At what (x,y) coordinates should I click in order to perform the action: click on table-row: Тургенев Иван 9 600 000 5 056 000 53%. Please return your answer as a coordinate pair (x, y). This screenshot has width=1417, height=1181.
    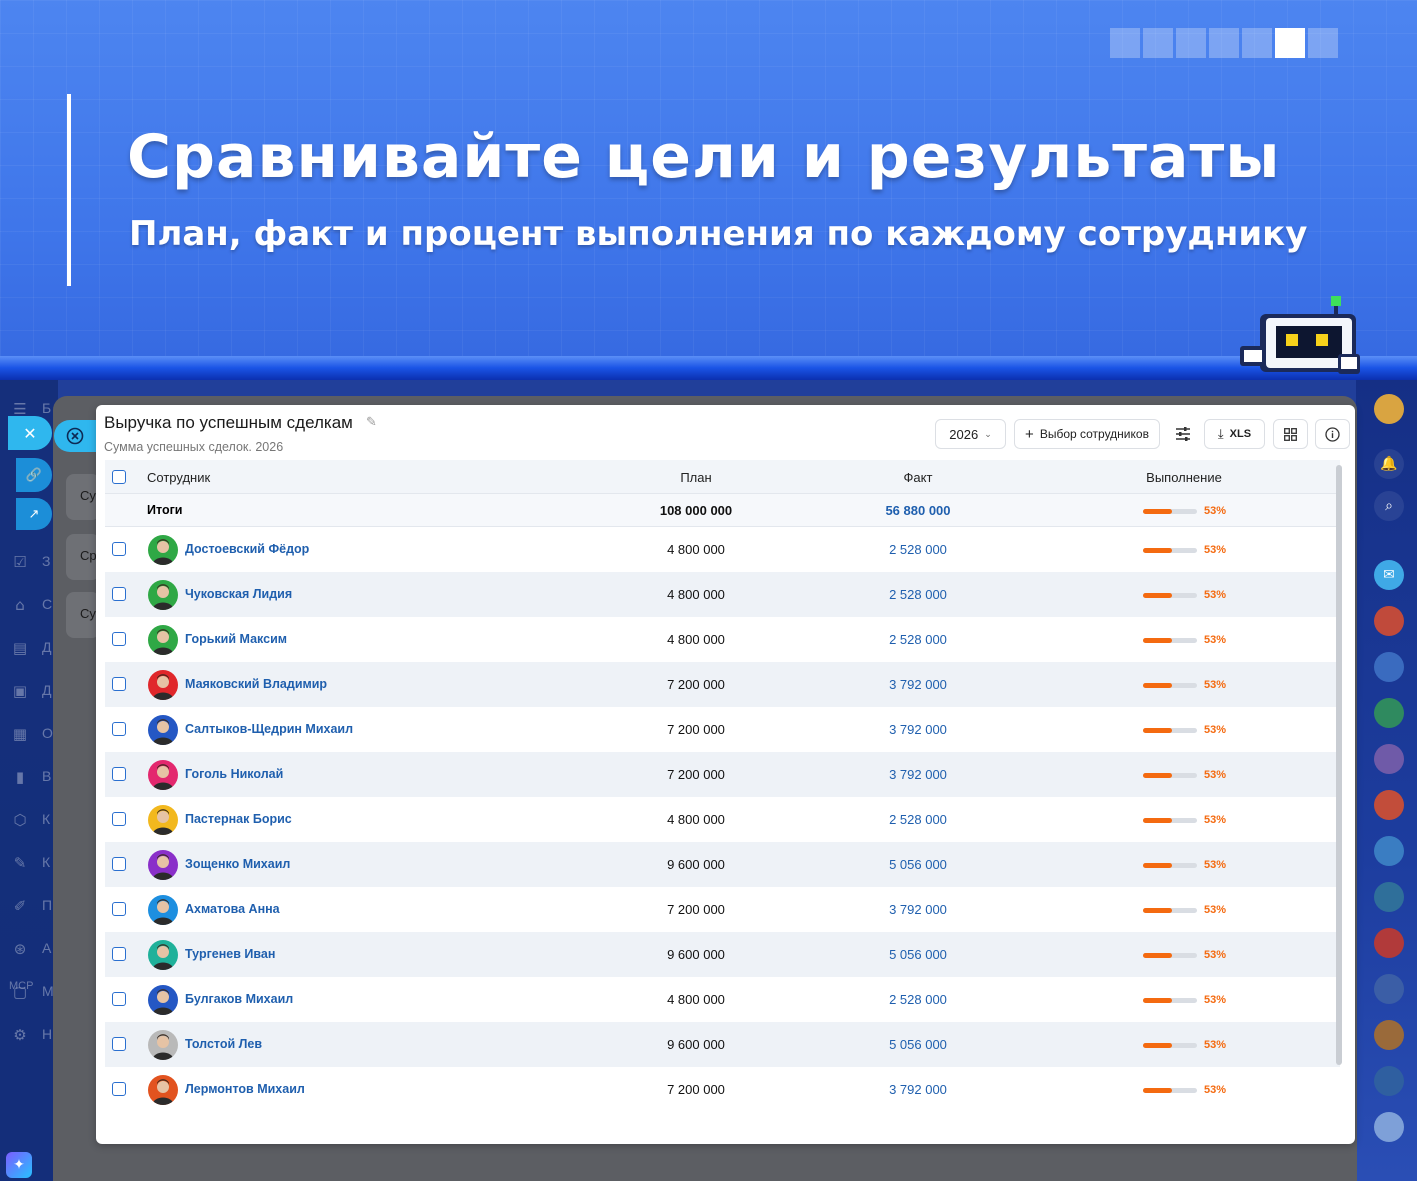
    Looking at the image, I should click on (722, 954).